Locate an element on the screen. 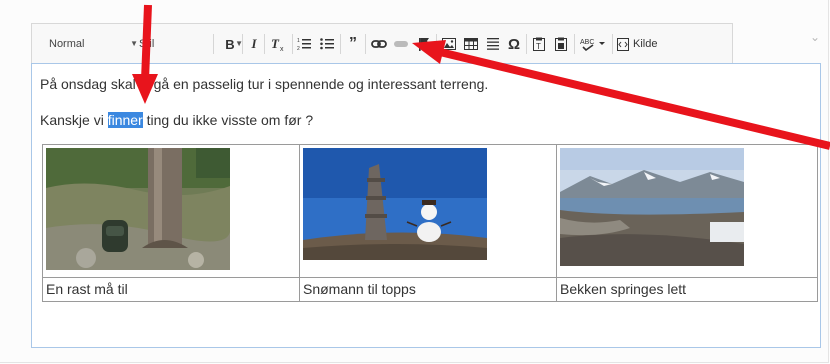 This screenshot has height=364, width=830. numbered-list-button: 12 is located at coordinates (304, 44).